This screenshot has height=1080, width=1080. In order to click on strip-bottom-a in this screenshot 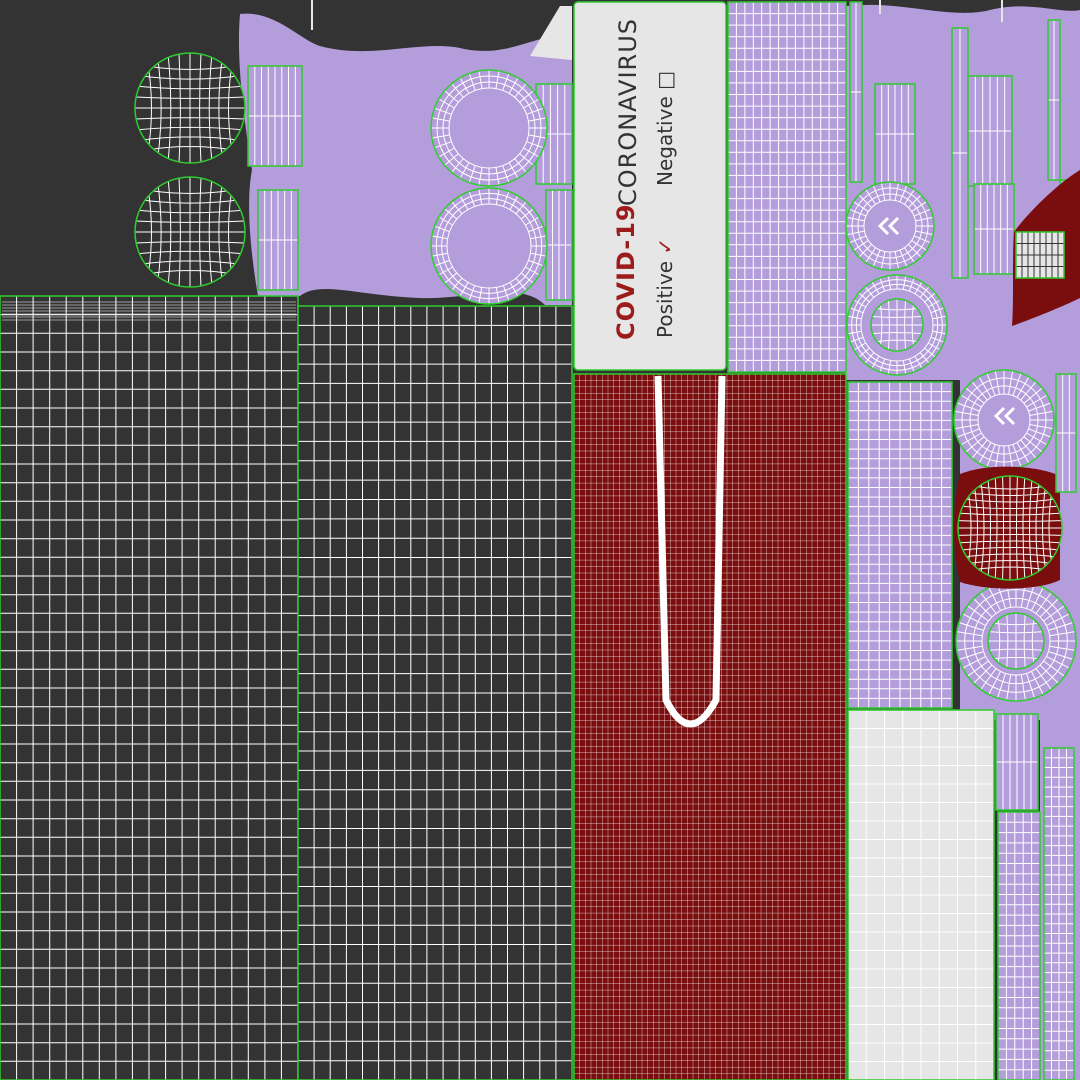, I will do `click(1017, 762)`.